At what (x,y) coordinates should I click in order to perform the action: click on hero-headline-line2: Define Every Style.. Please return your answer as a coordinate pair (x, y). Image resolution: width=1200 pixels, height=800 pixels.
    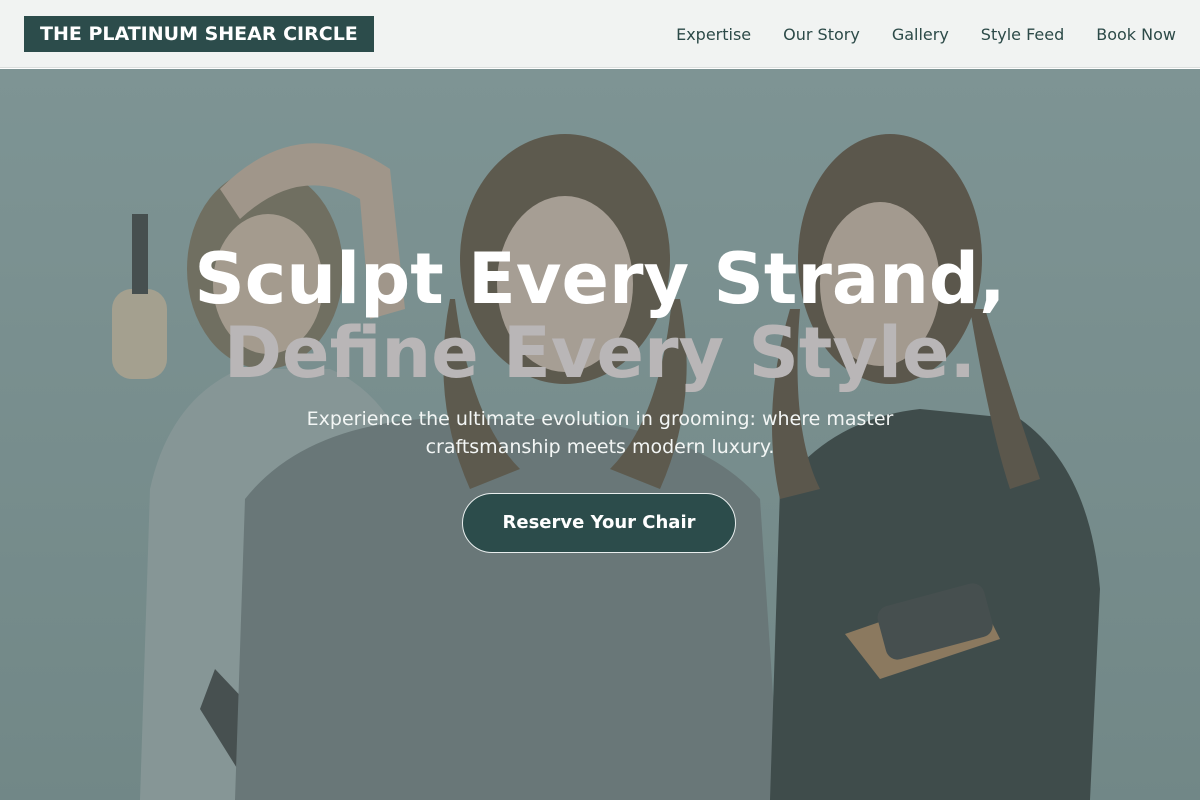
    Looking at the image, I should click on (600, 353).